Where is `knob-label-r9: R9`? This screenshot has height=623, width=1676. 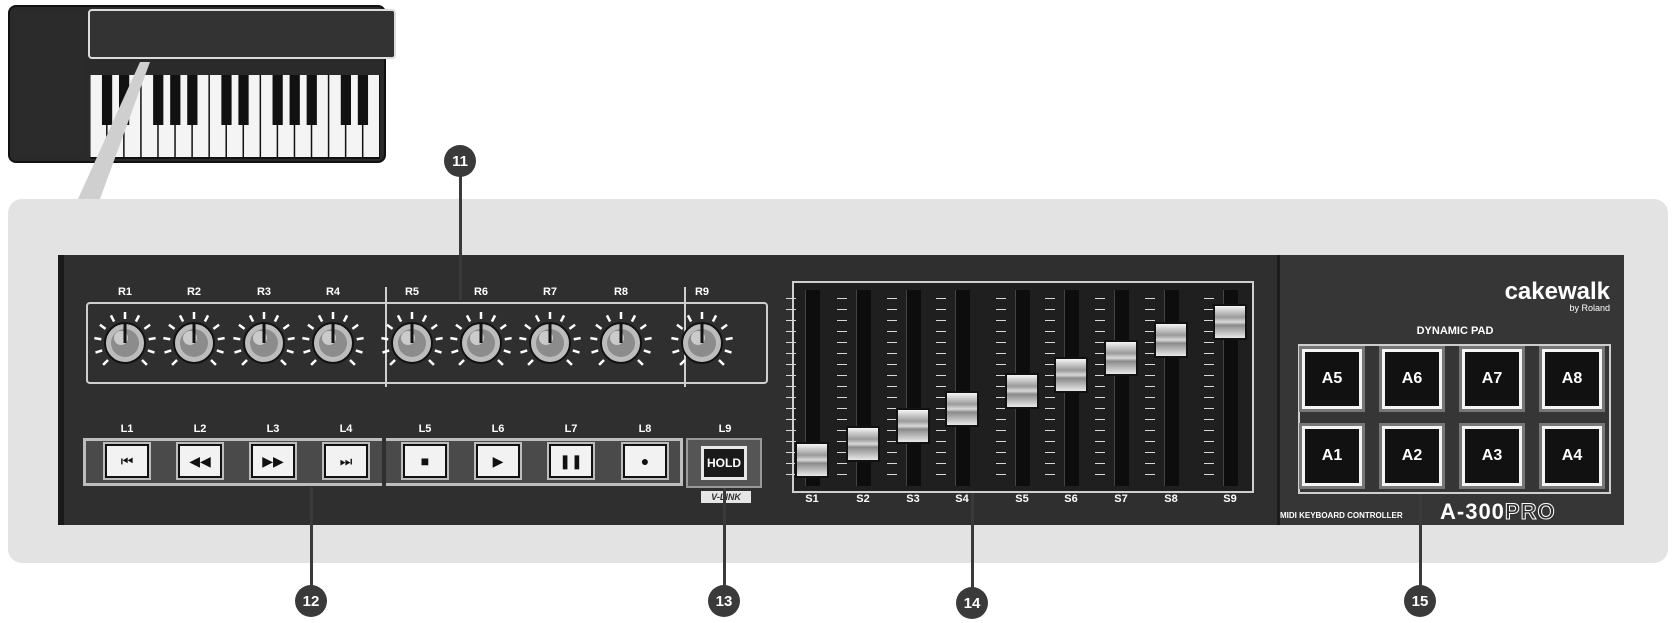 knob-label-r9: R9 is located at coordinates (702, 292).